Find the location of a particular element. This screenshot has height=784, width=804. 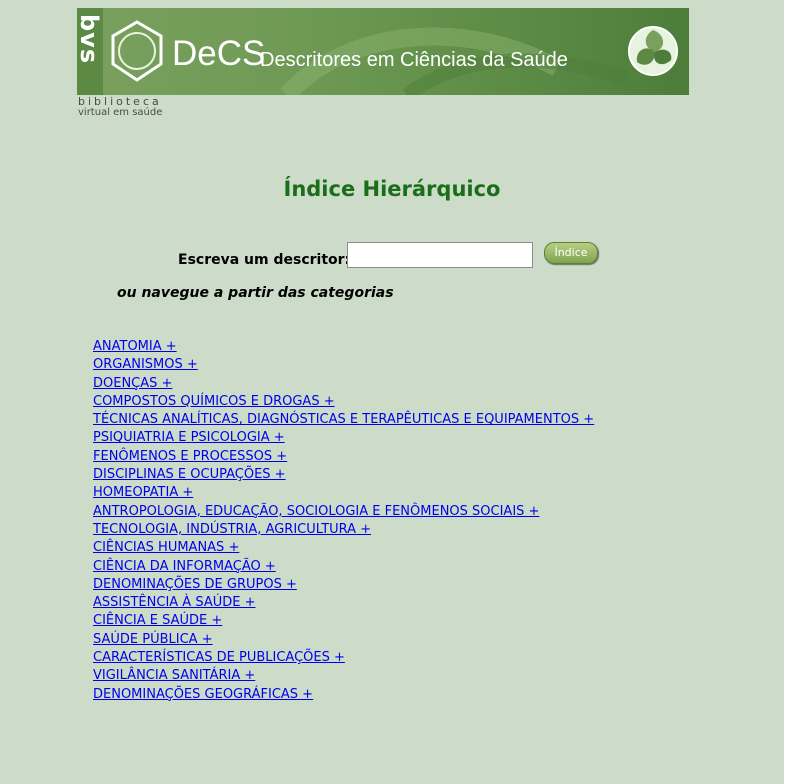

category-link-ciencias-humanas: CIÊNCIAS HUMANAS + is located at coordinates (166, 547).